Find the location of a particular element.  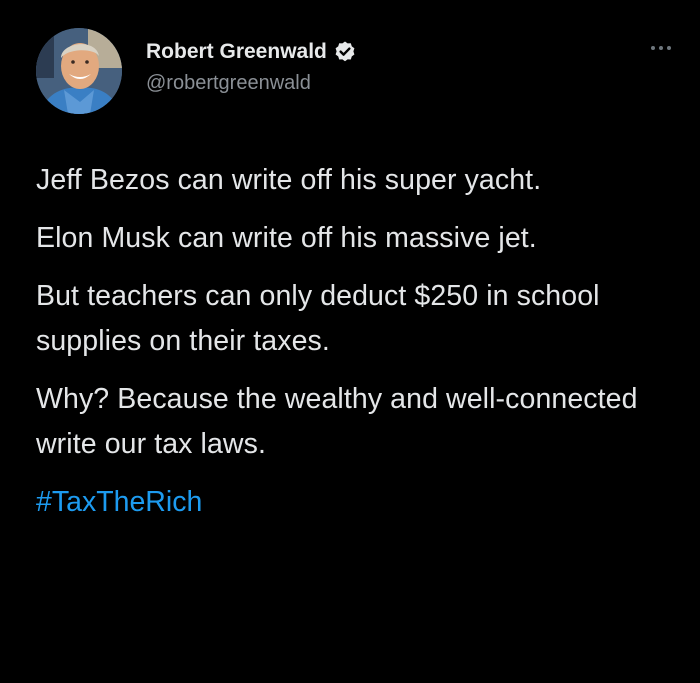

tweet-header: Robert Greenwald @robertgreenwald is located at coordinates (356, 73).